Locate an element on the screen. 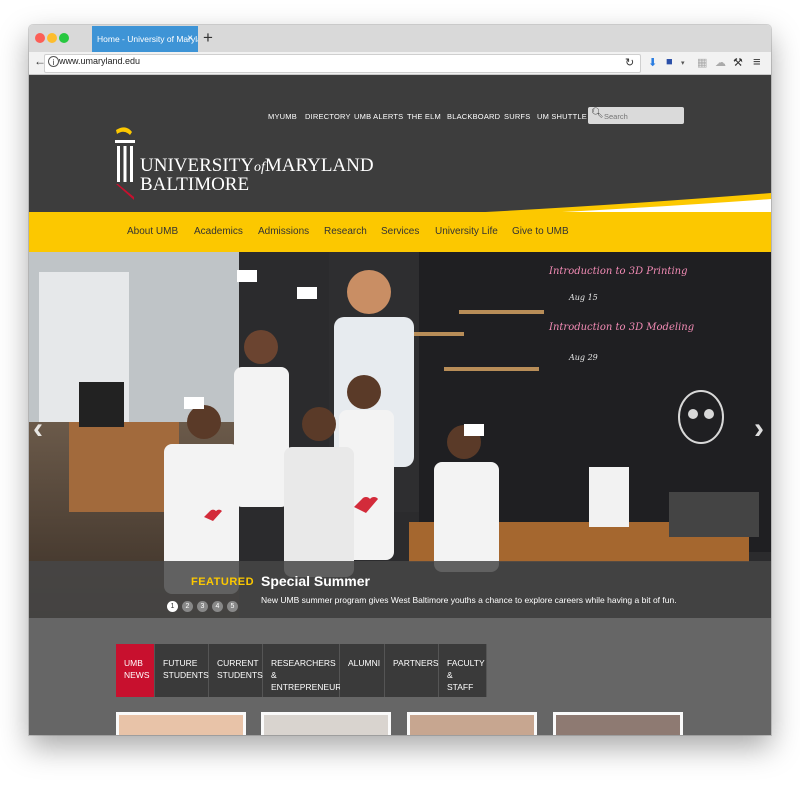  download-icon: ⬇ is located at coordinates (652, 62).